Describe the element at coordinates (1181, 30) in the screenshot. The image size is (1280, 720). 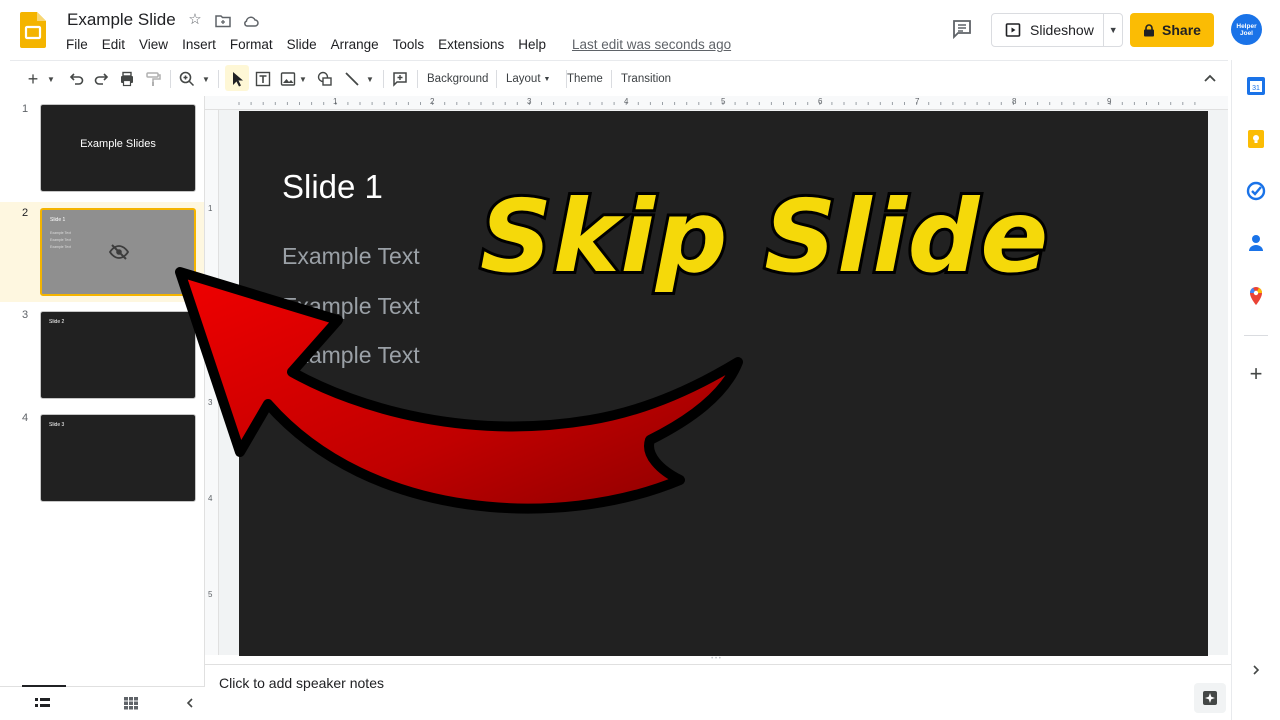
I see `share-label: Share` at that location.